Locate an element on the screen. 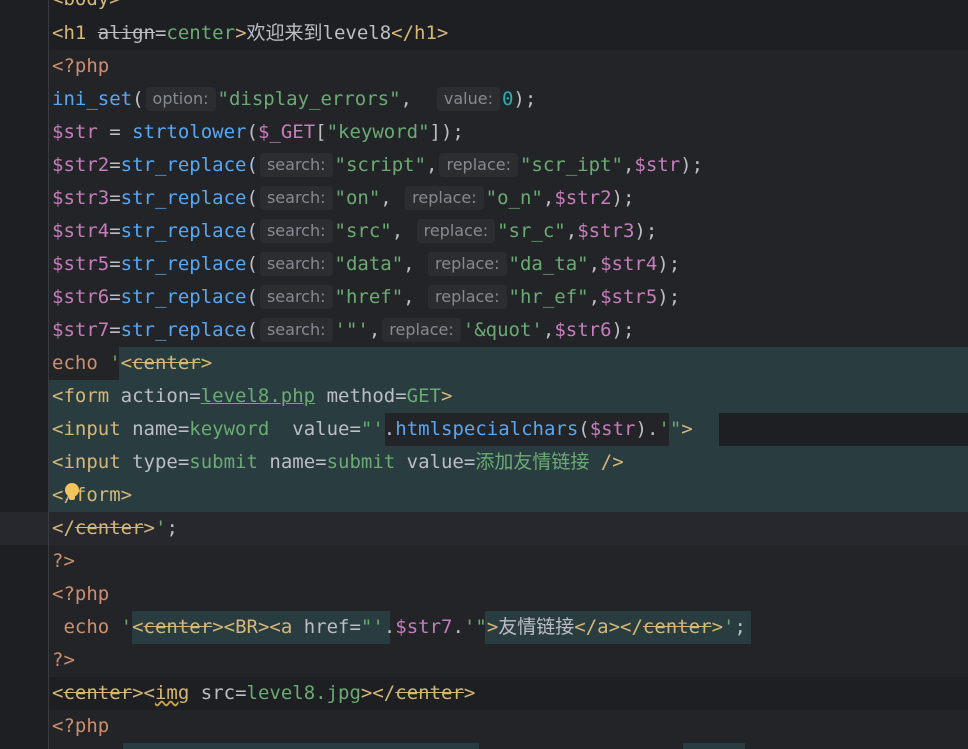  code-line-current: </center>'; is located at coordinates (508, 528).